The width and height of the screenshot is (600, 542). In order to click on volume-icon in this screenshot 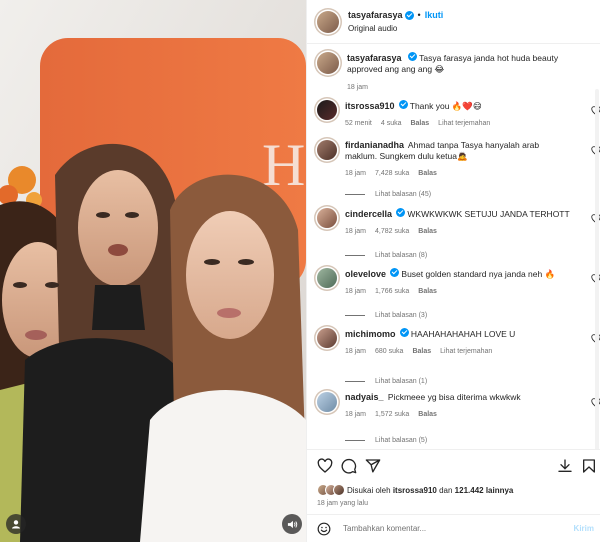, I will do `click(292, 524)`.